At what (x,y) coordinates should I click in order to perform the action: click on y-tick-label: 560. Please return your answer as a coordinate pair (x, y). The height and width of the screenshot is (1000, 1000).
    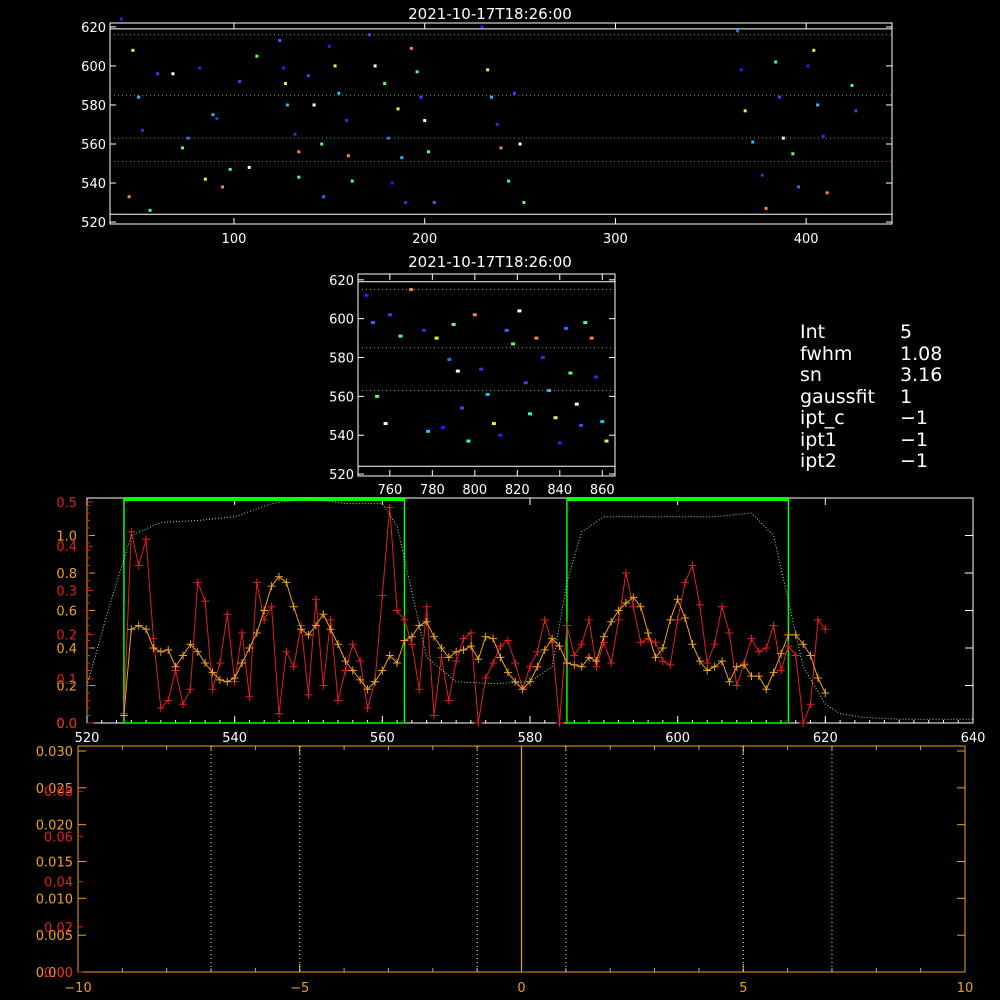
    Looking at the image, I should click on (93, 145).